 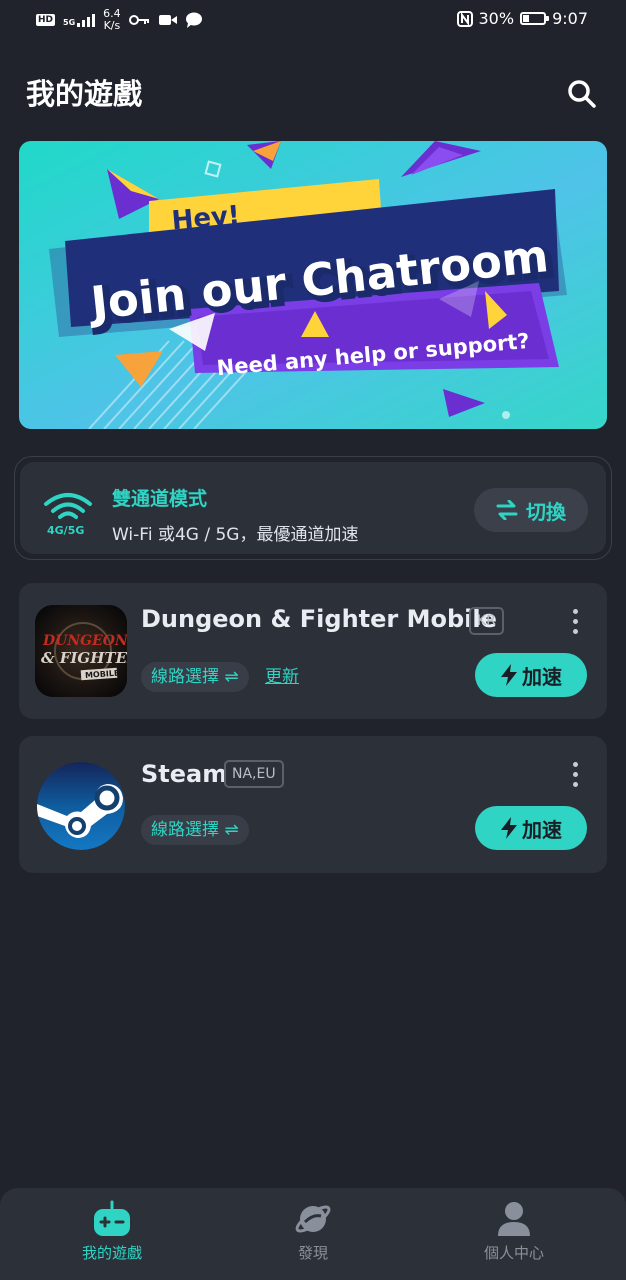 What do you see at coordinates (205, 219) in the screenshot?
I see `banner-hey: Hey!` at bounding box center [205, 219].